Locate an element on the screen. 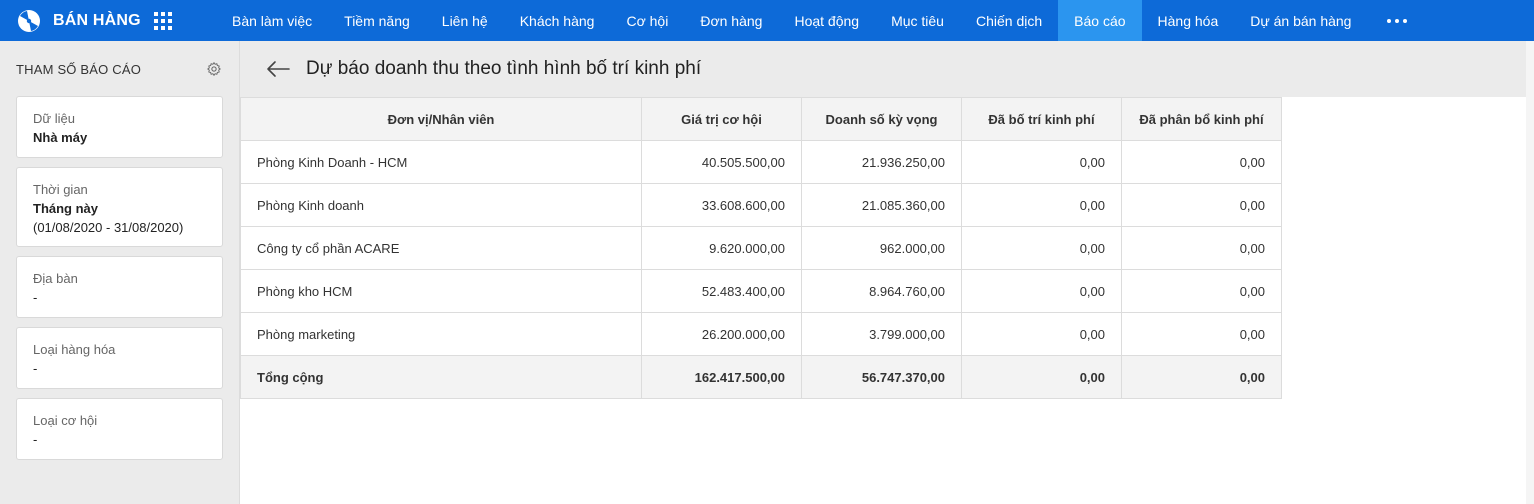  app-launcher-icon is located at coordinates (163, 20).